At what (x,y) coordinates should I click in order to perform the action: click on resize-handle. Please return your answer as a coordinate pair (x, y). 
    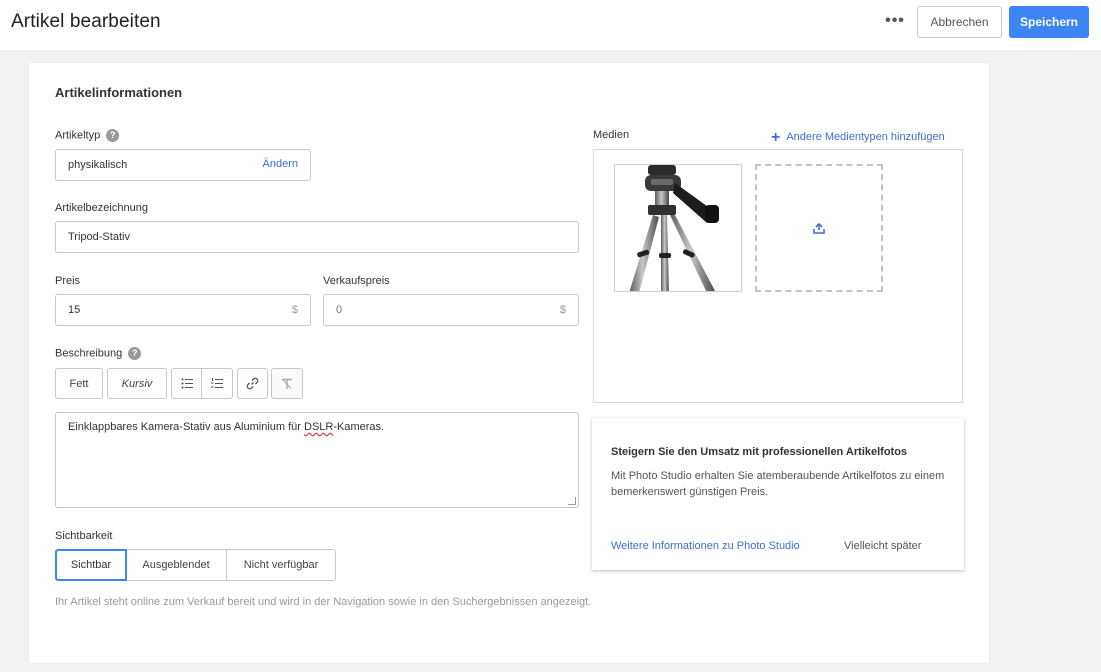
    Looking at the image, I should click on (572, 501).